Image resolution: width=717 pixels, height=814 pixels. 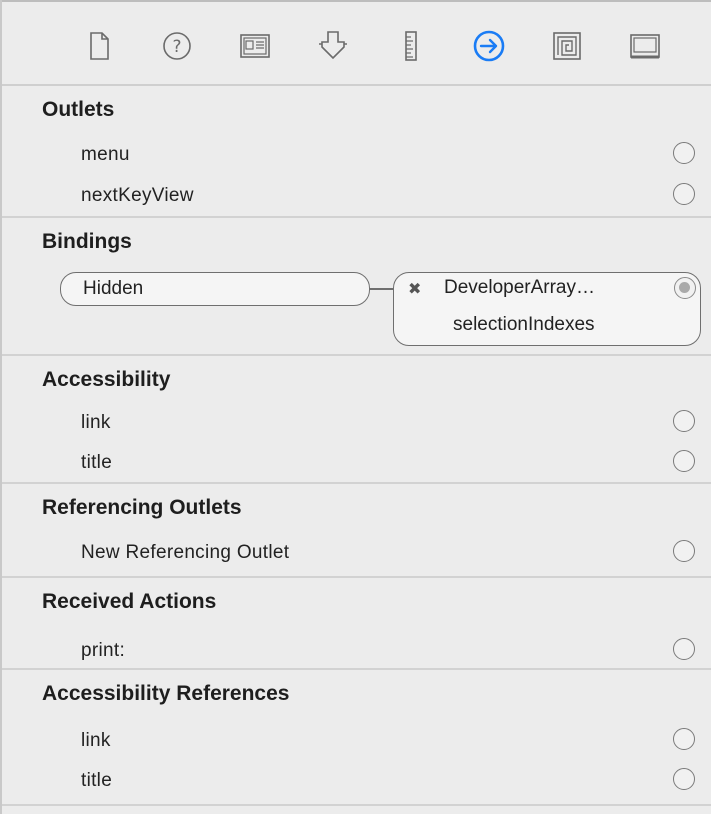 What do you see at coordinates (166, 693) in the screenshot?
I see `section-title-accessibility-references: Accessibility References` at bounding box center [166, 693].